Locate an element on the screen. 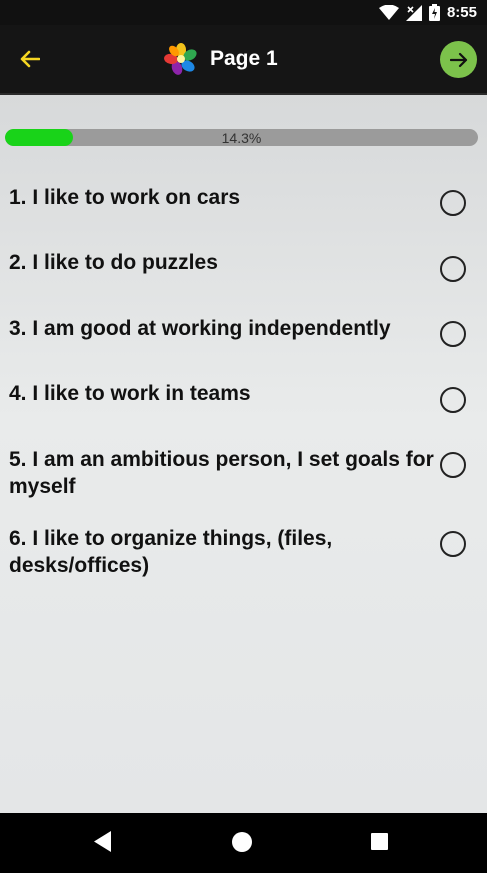 The height and width of the screenshot is (873, 487). question-text: 4. I like to work in teams is located at coordinates (130, 393).